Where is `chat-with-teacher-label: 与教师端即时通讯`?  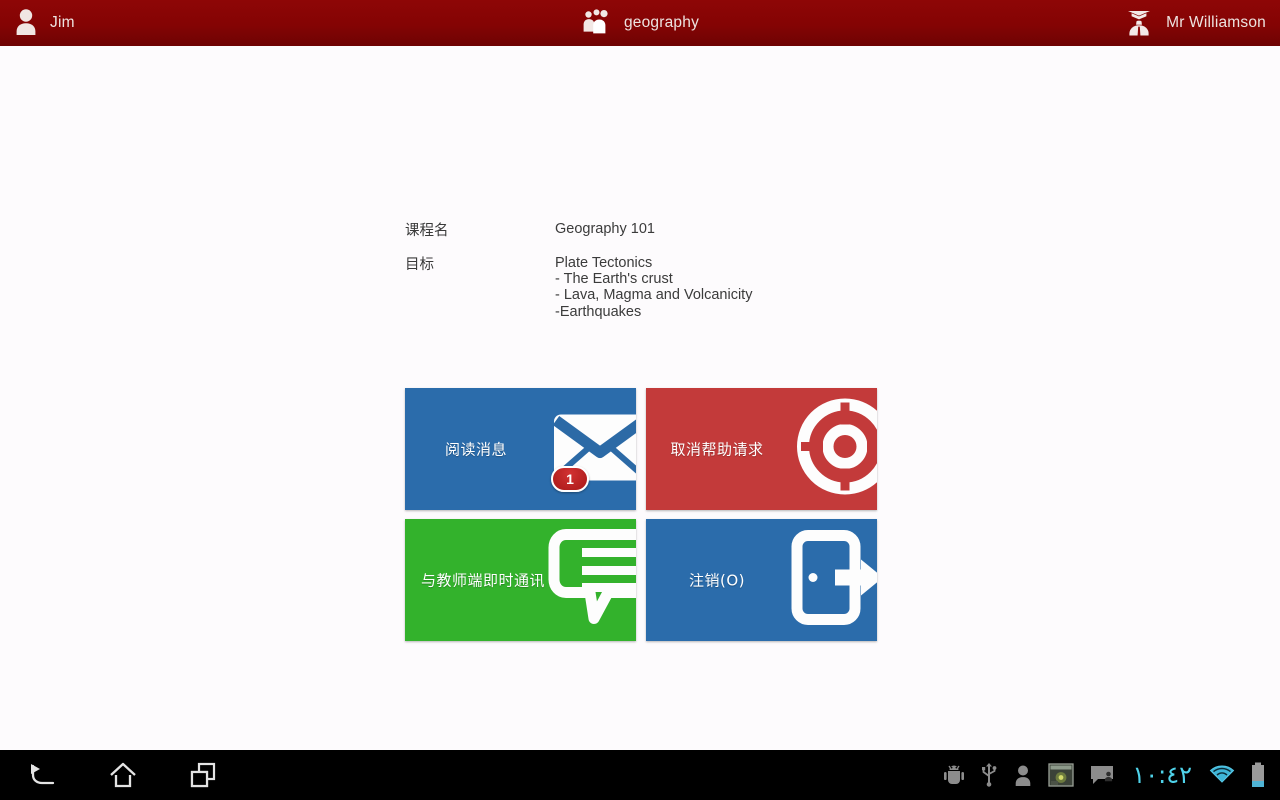
chat-with-teacher-label: 与教师端即时通讯 is located at coordinates (482, 580).